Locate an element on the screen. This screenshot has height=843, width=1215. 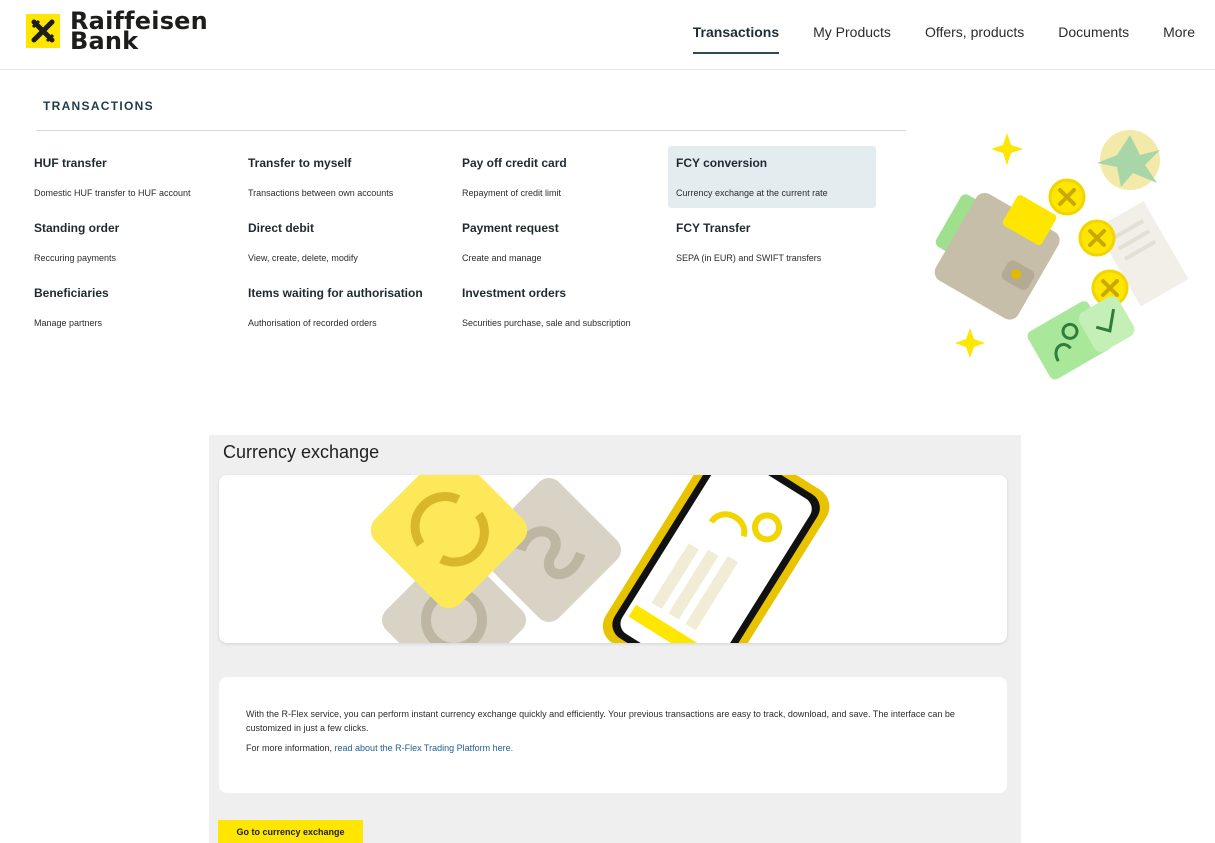
hero-banner is located at coordinates (613, 559).